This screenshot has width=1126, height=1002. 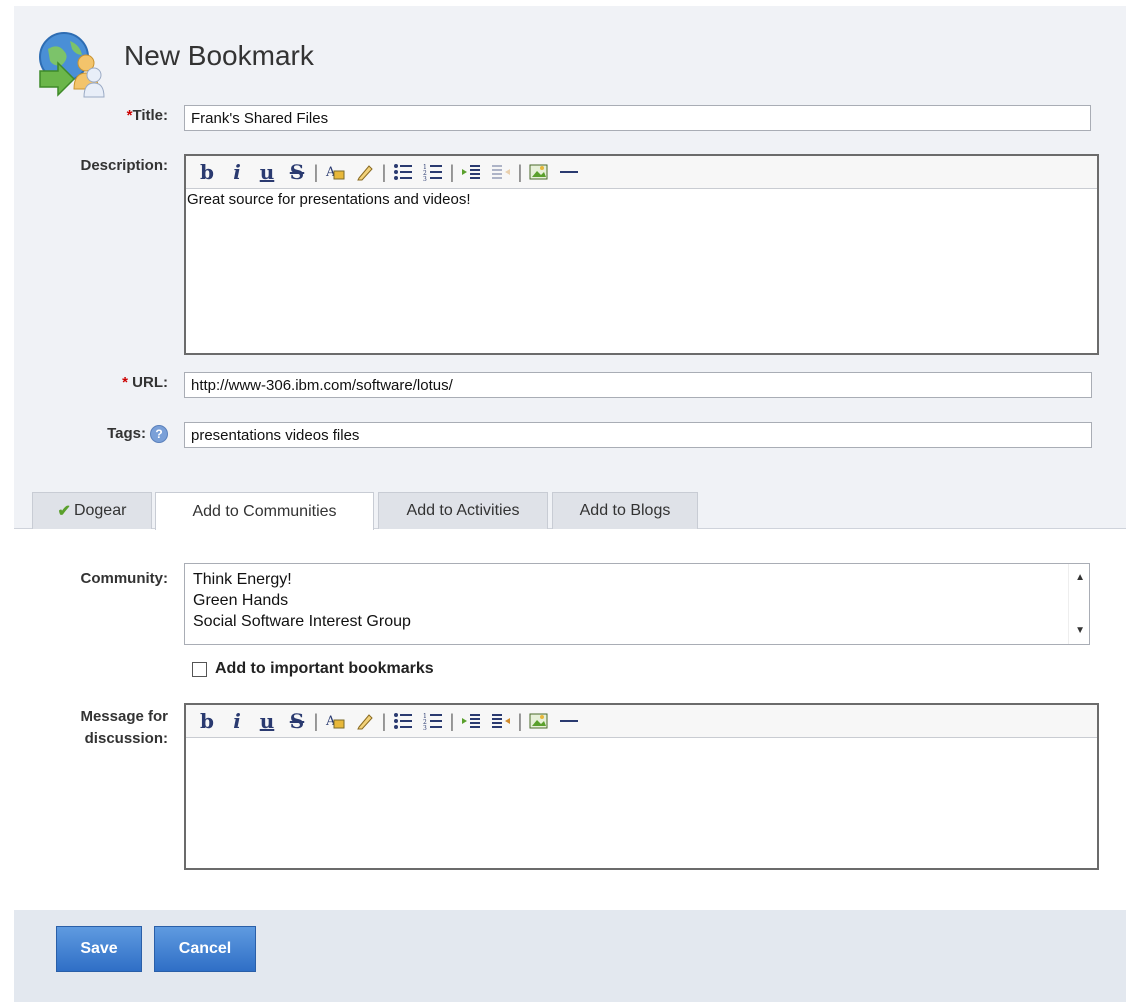 I want to click on list-item: Think Energy!, so click(x=637, y=579).